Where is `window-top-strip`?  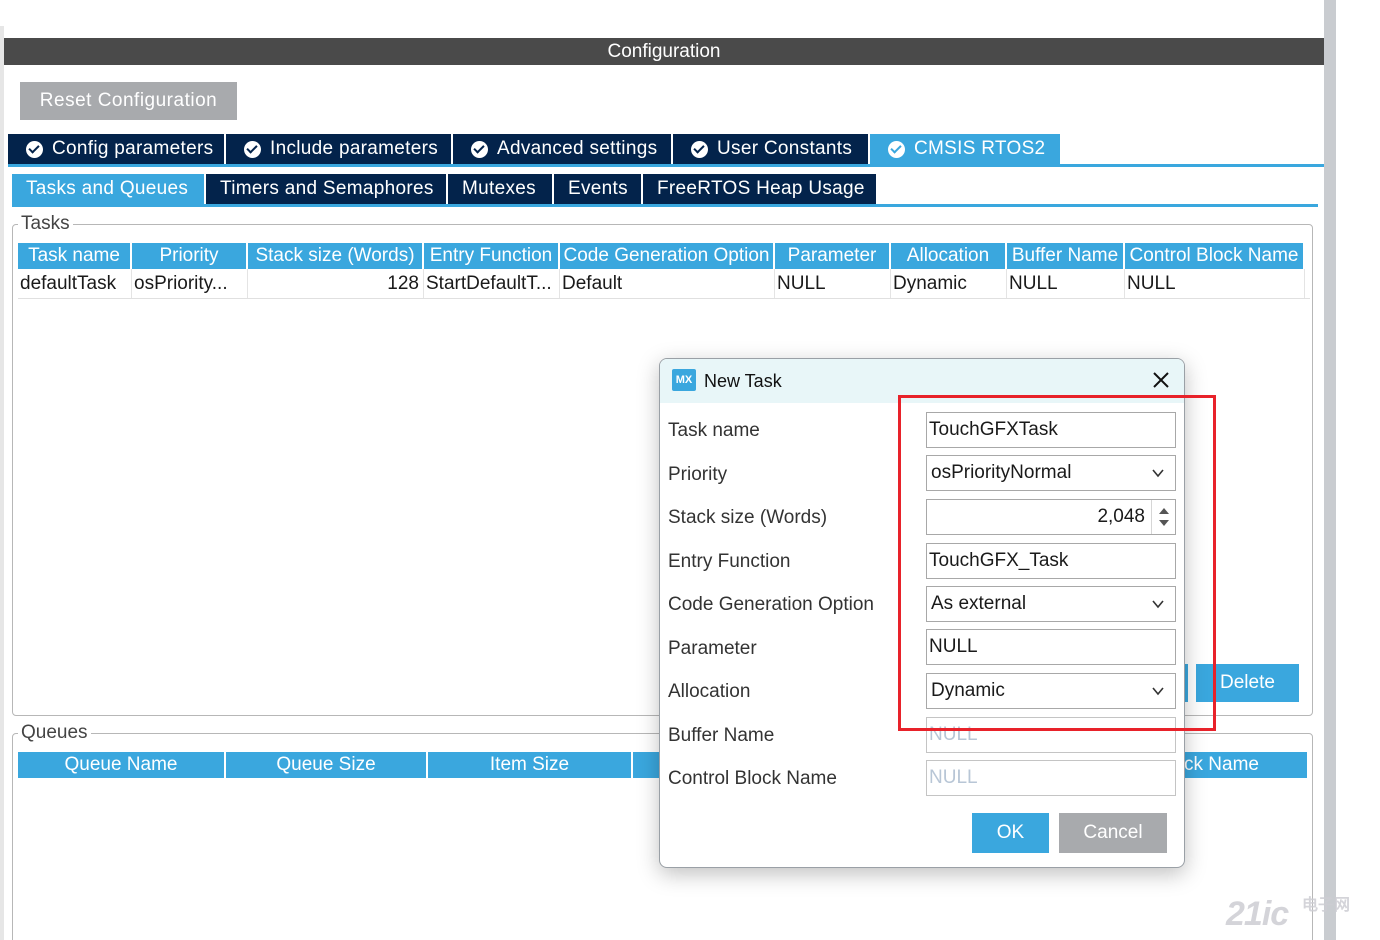
window-top-strip is located at coordinates (664, 13).